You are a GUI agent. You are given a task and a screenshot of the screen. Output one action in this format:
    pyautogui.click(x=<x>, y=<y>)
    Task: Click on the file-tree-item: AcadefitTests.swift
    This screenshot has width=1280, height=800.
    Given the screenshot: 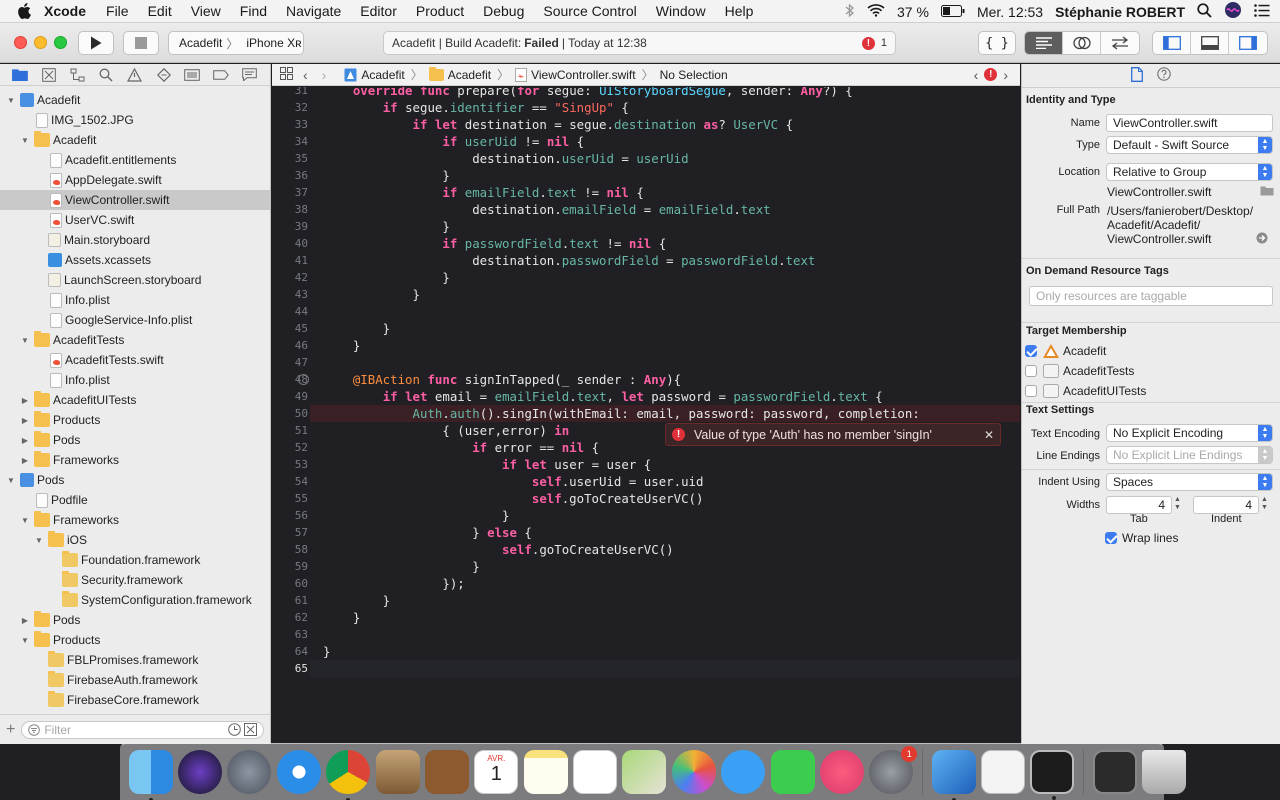 What is the action you would take?
    pyautogui.click(x=135, y=360)
    